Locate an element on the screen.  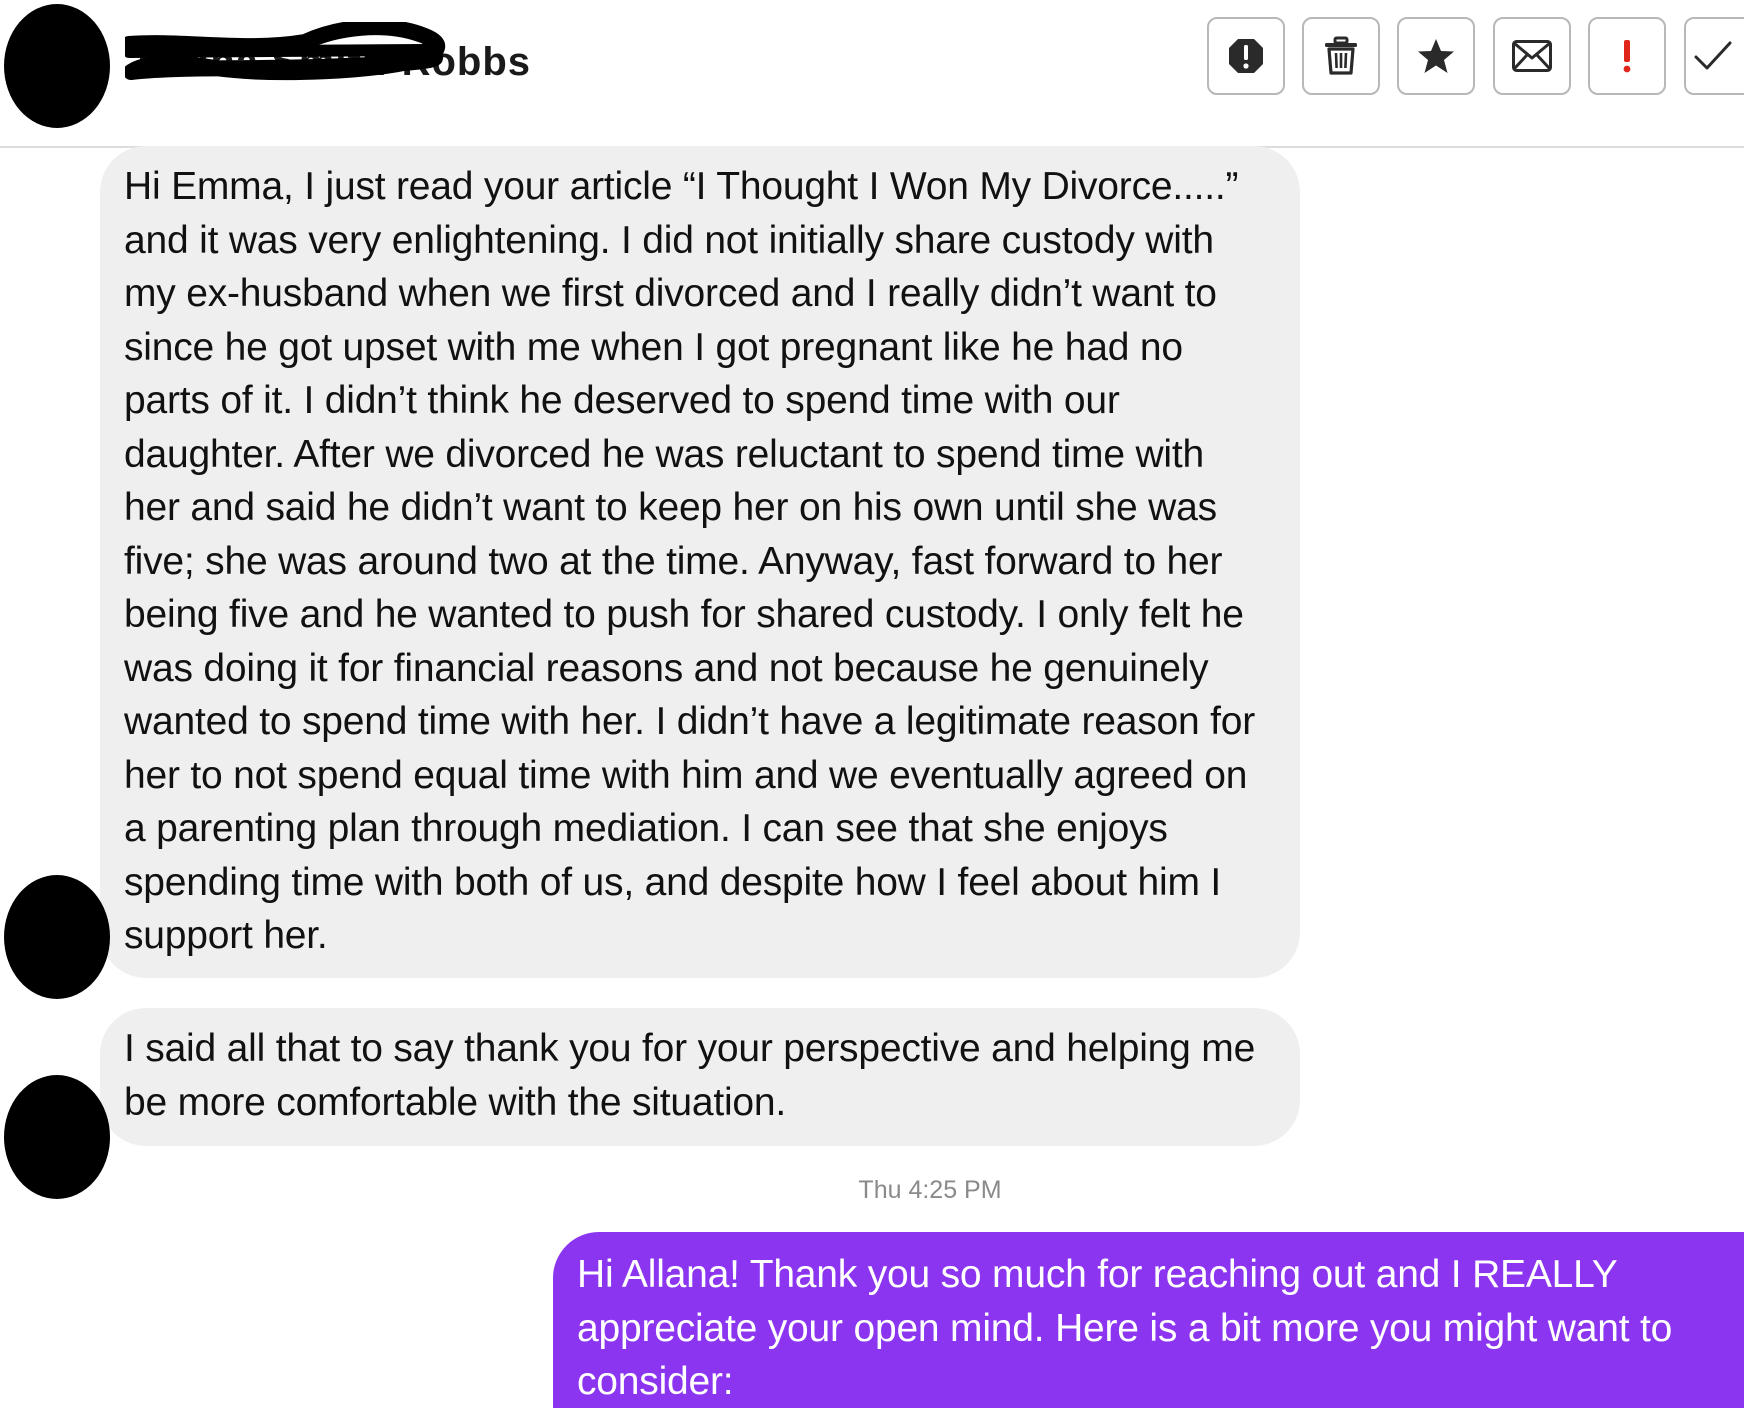
contact-avatar is located at coordinates (57, 66).